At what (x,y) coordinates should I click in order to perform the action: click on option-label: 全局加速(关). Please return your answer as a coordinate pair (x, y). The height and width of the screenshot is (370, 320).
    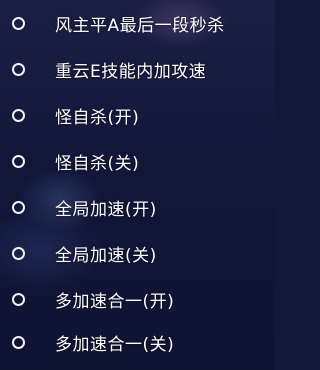
    Looking at the image, I should click on (106, 255).